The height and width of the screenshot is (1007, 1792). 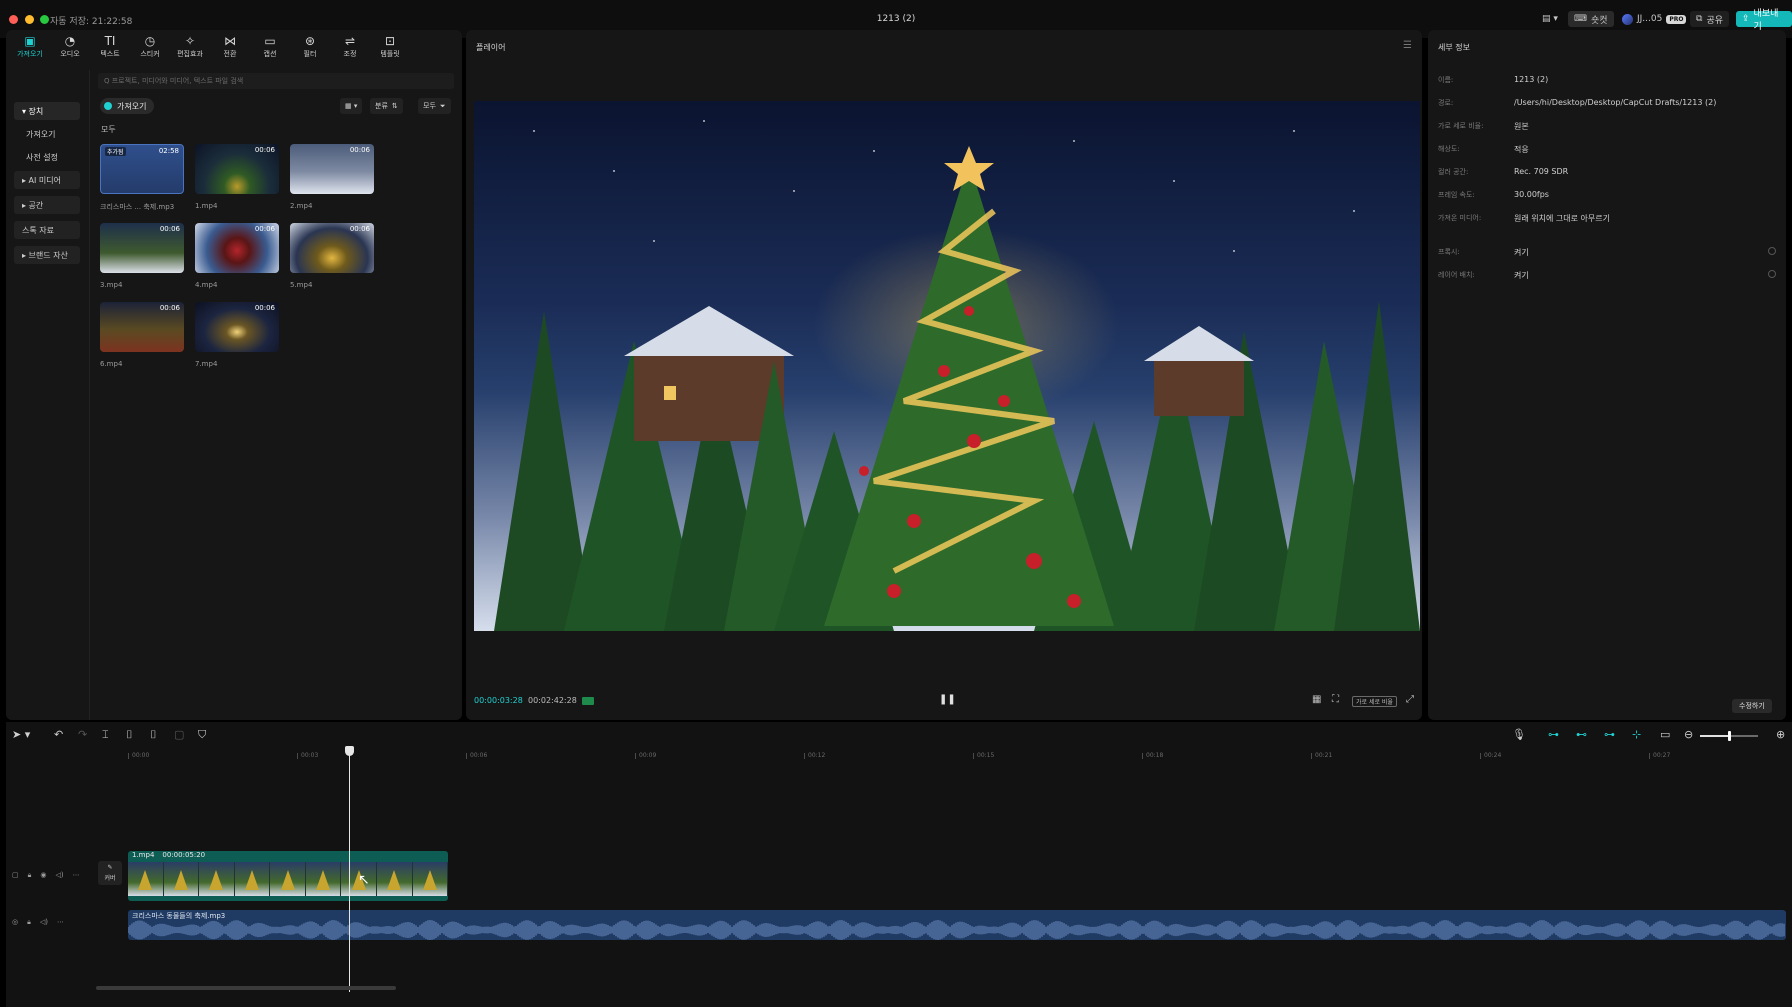 What do you see at coordinates (351, 106) in the screenshot?
I see `view-mode-button: ▦ ▾` at bounding box center [351, 106].